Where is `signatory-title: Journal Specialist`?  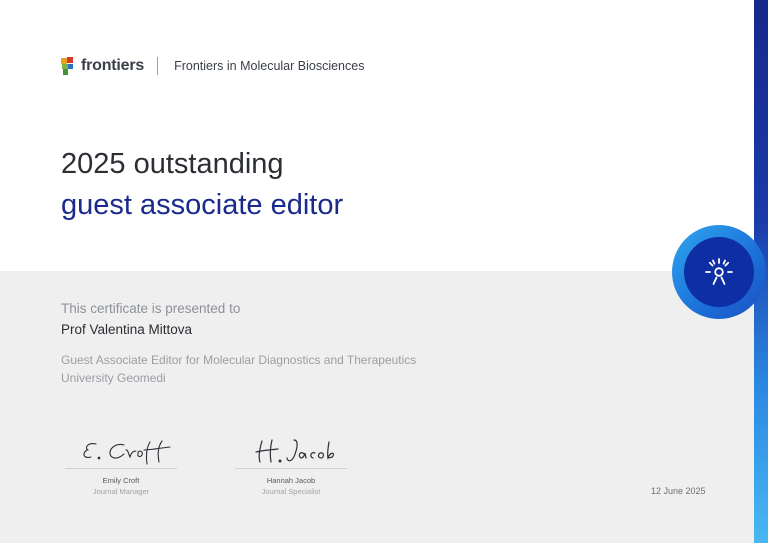 signatory-title: Journal Specialist is located at coordinates (291, 491).